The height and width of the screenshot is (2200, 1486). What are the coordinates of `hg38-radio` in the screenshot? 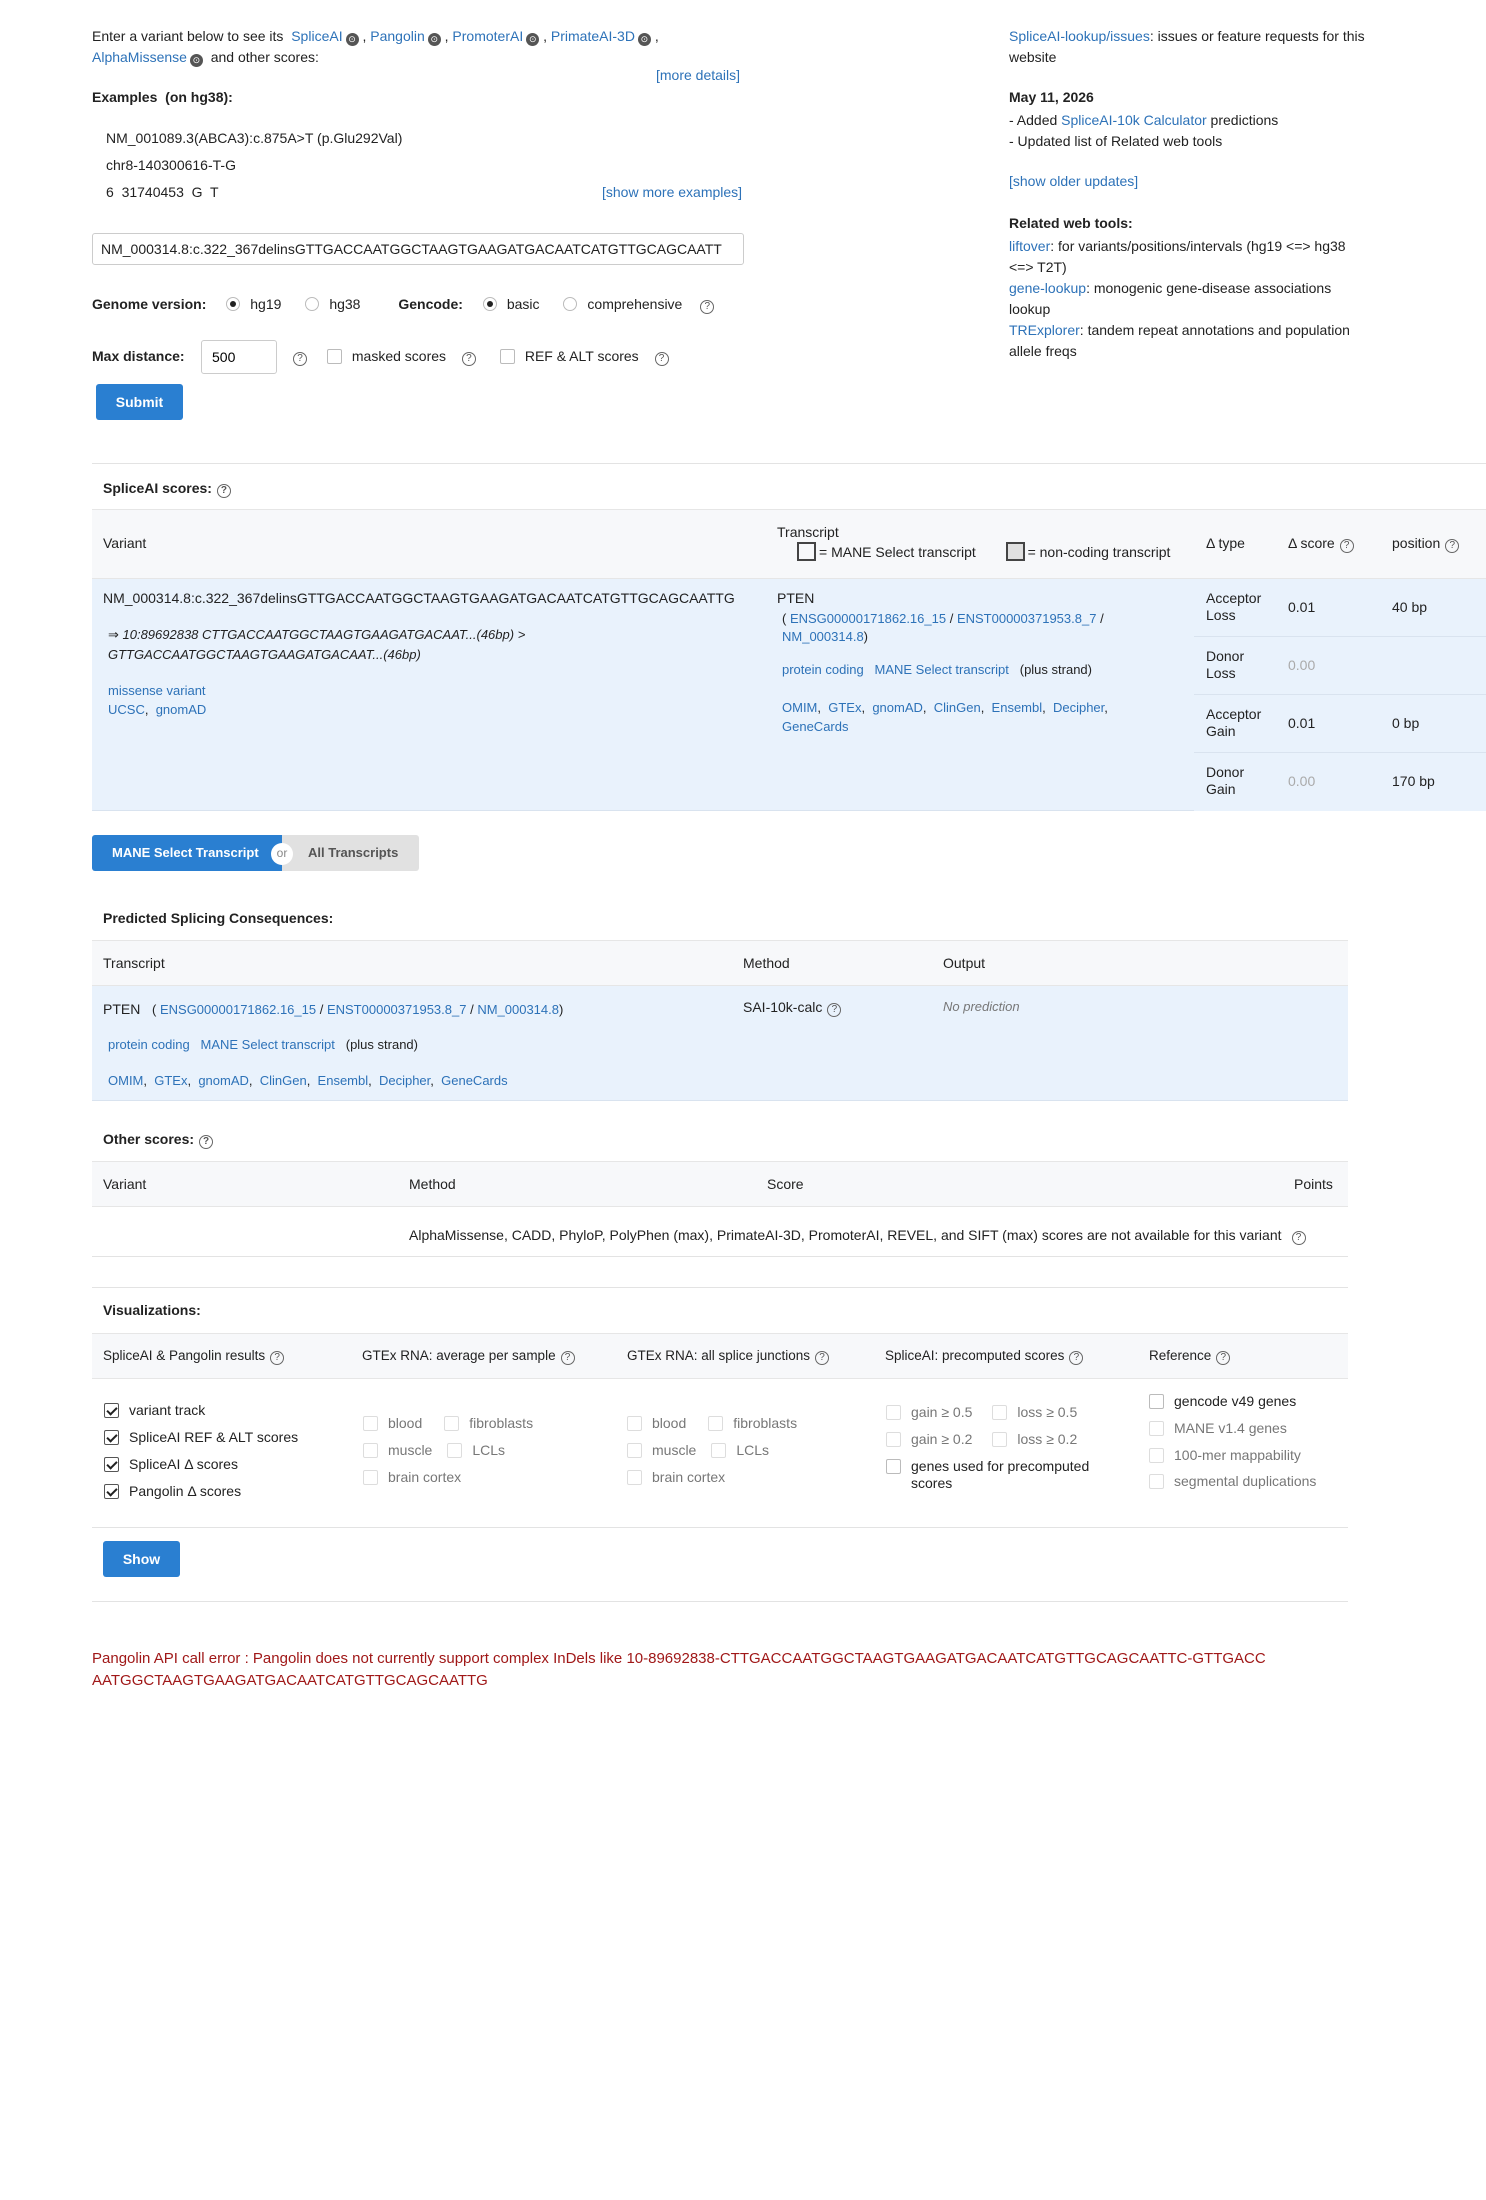 It's located at (312, 304).